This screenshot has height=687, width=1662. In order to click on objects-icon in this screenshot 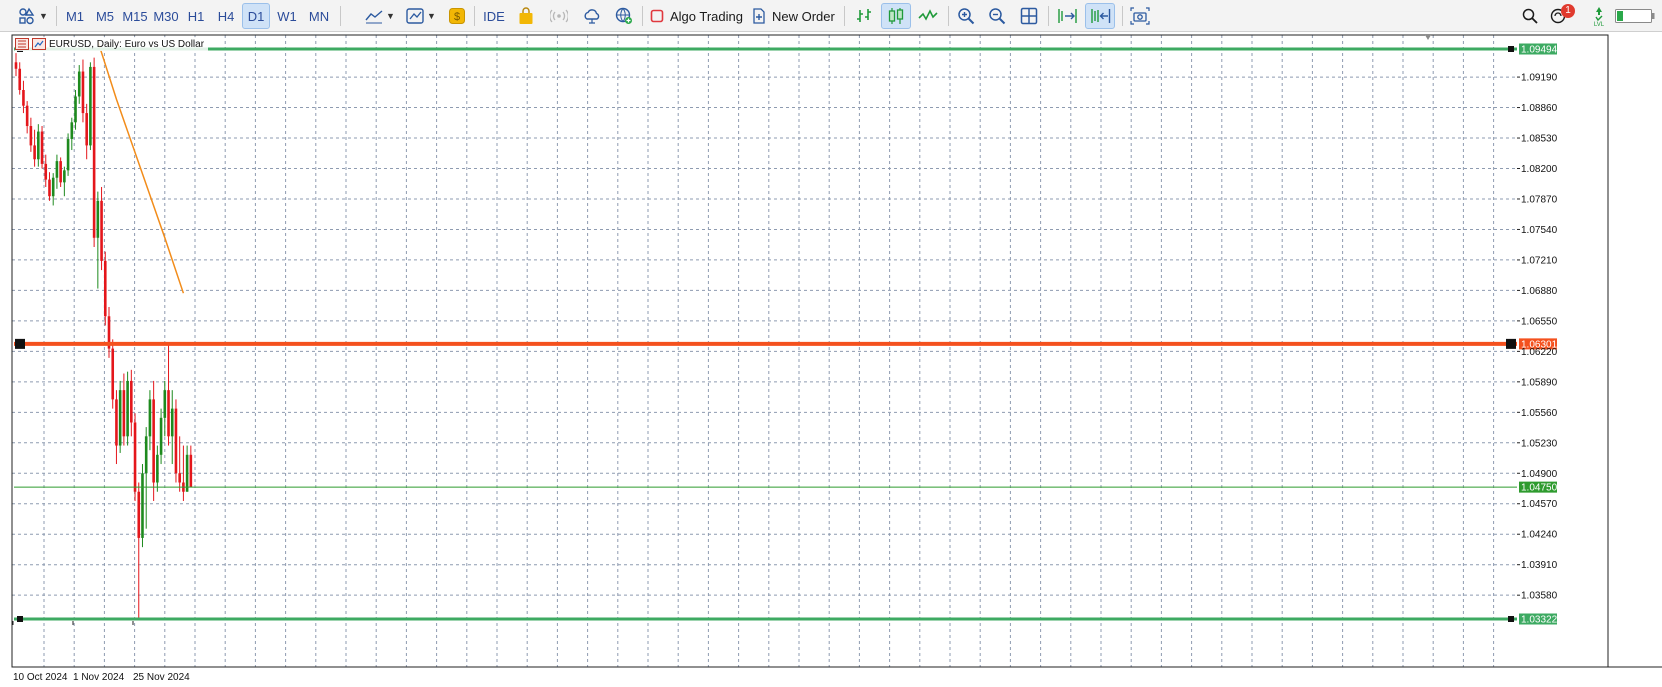, I will do `click(27, 16)`.